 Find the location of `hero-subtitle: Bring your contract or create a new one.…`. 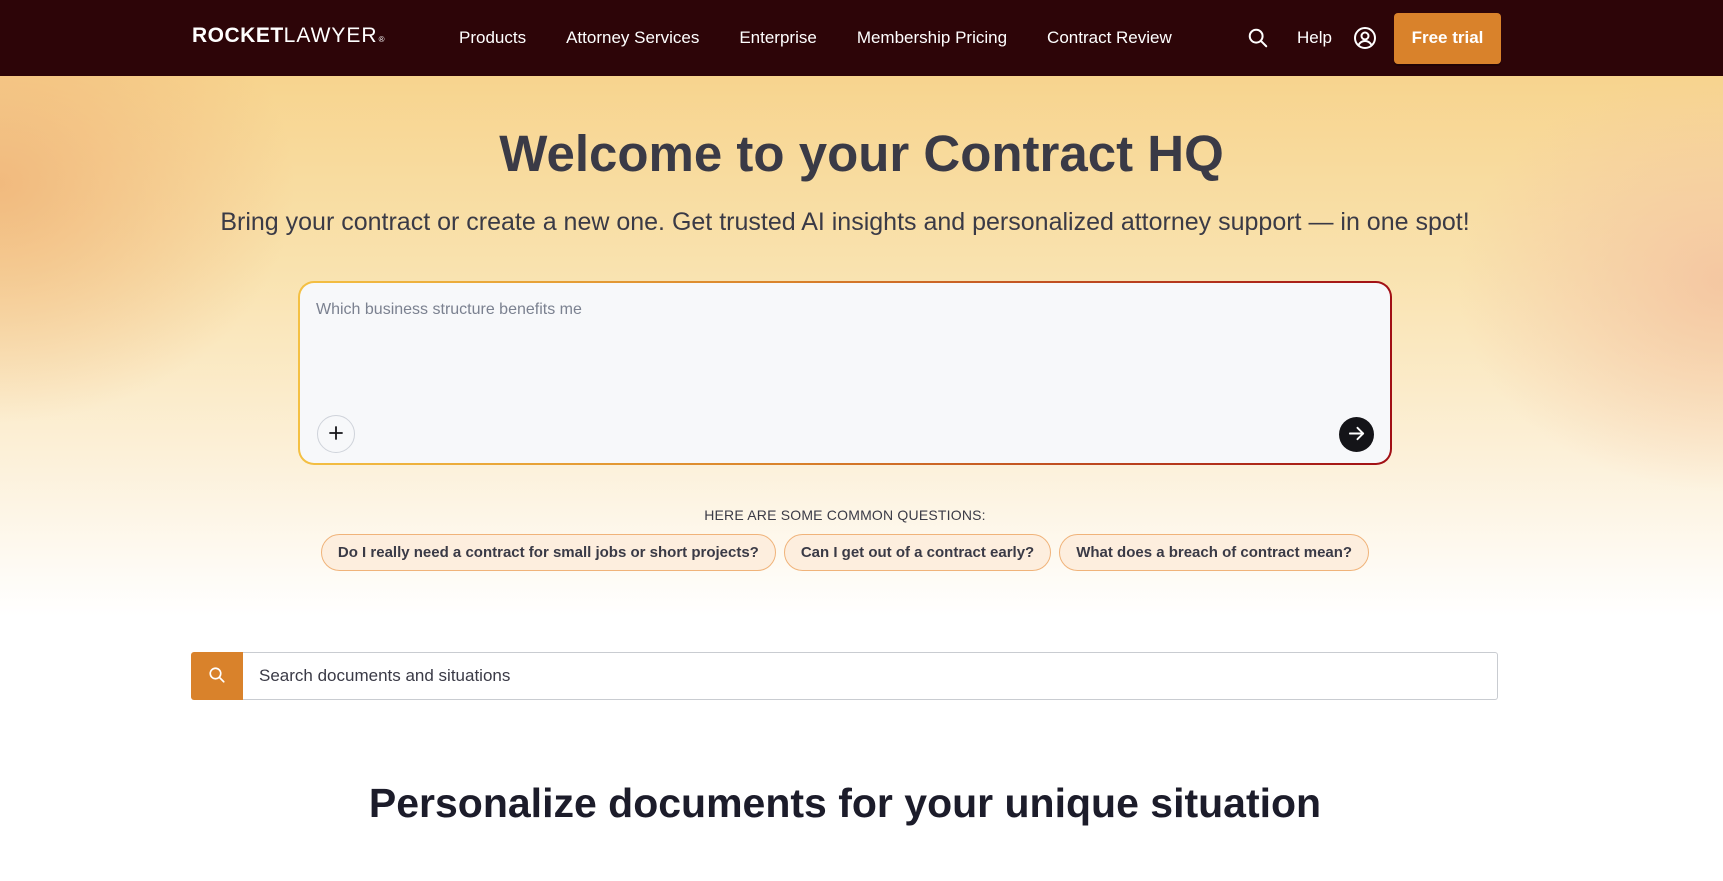

hero-subtitle: Bring your contract or create a new one.… is located at coordinates (845, 222).